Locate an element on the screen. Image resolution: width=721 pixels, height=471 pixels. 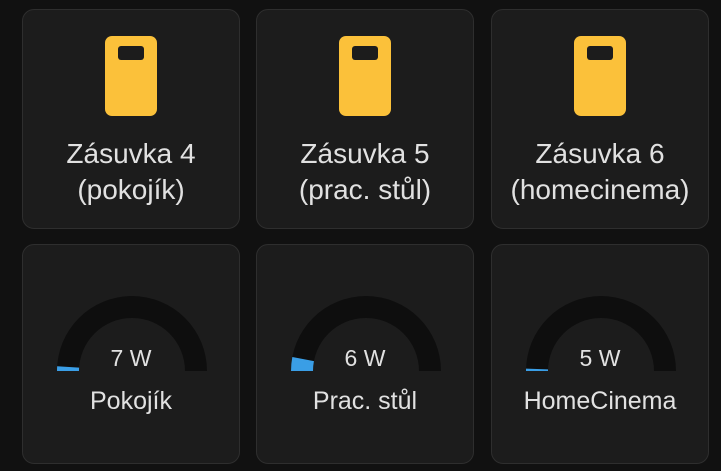
button-name: Zásuvka 4 (pokojík) is located at coordinates (131, 171).